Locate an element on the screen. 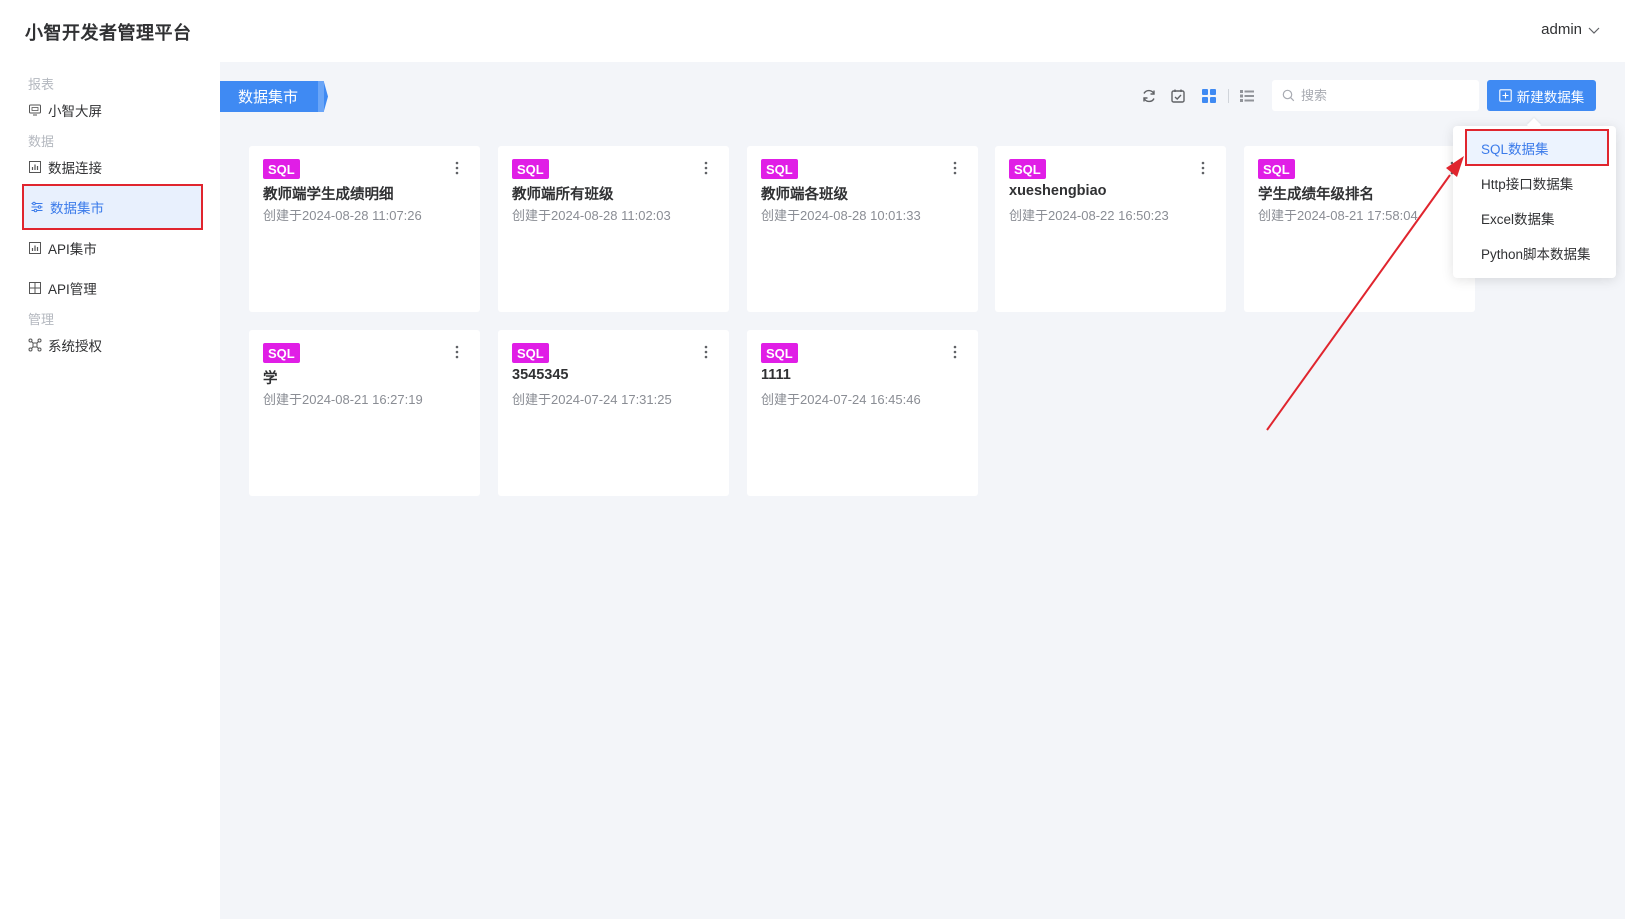 This screenshot has height=919, width=1625. new-dataset-button: 新建数据集 is located at coordinates (1541, 95).